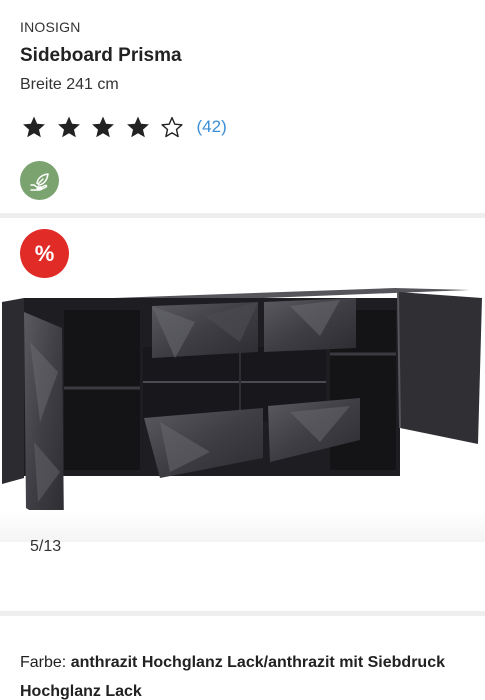 The width and height of the screenshot is (485, 700). Describe the element at coordinates (242, 613) in the screenshot. I see `section-divider` at that location.